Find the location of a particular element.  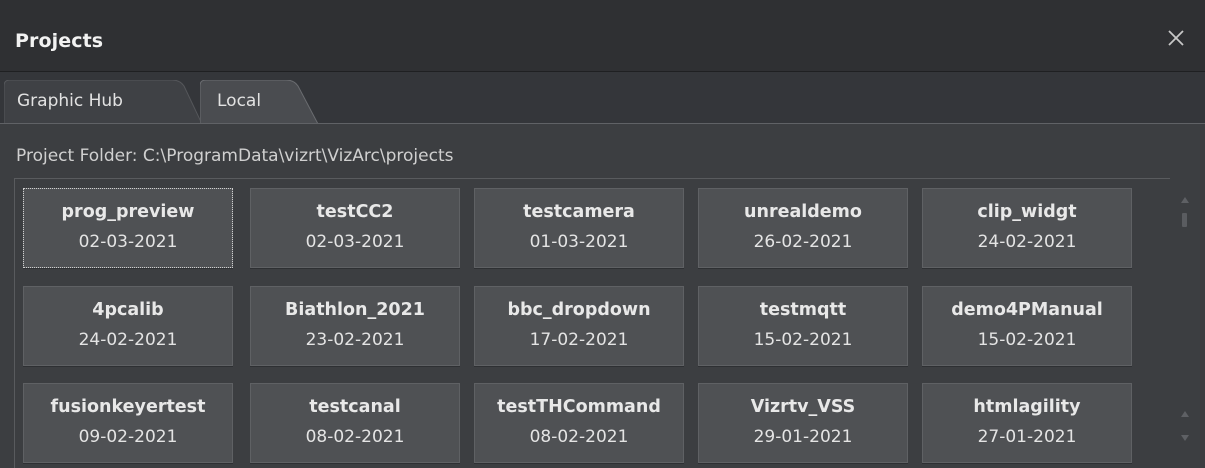

close-button is located at coordinates (1176, 38).